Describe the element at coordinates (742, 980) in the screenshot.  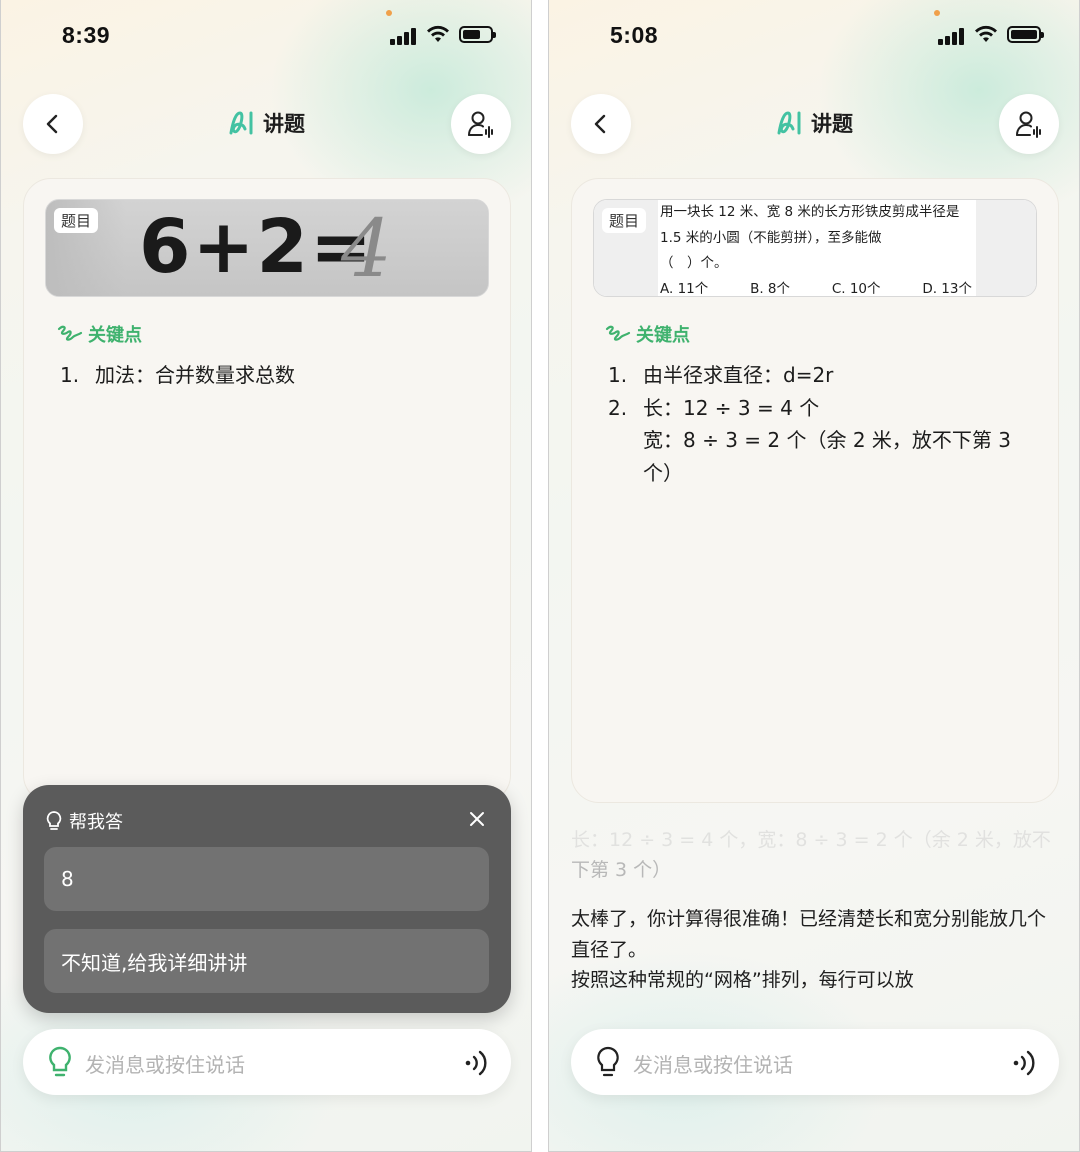
I see `chat-message-line-2: 按照这种常规的“网格”排列，每行可以放` at that location.